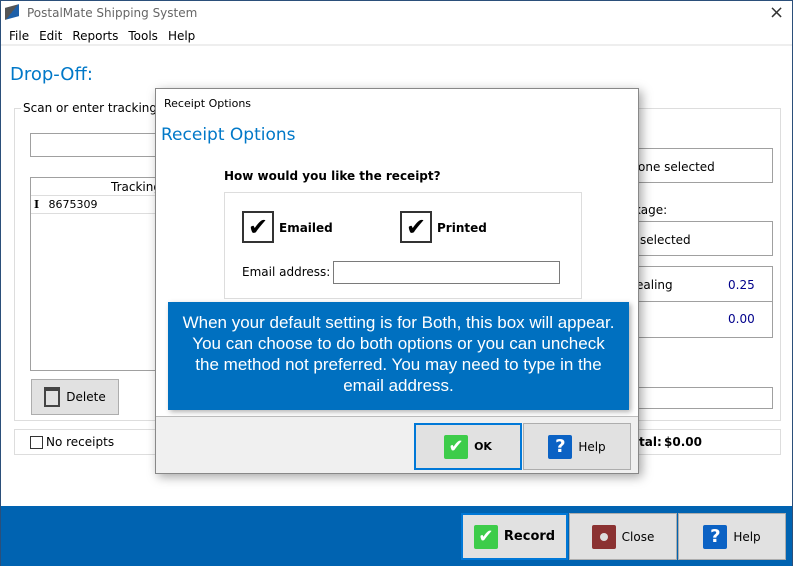 This screenshot has width=793, height=566. What do you see at coordinates (19, 36) in the screenshot?
I see `menu-file: File` at bounding box center [19, 36].